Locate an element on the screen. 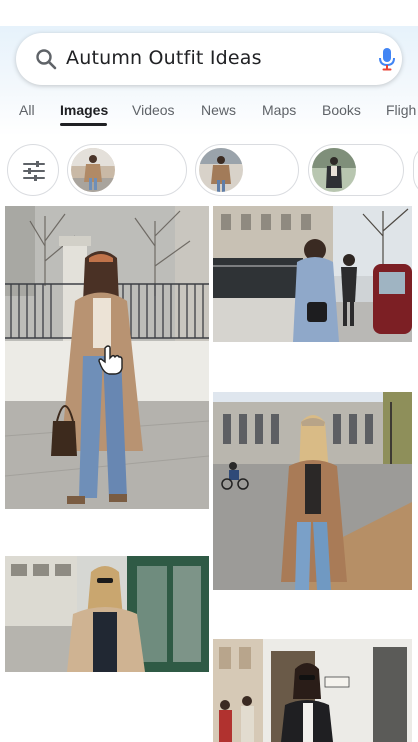 The height and width of the screenshot is (742, 418). tab-flights: Fligh is located at coordinates (401, 110).